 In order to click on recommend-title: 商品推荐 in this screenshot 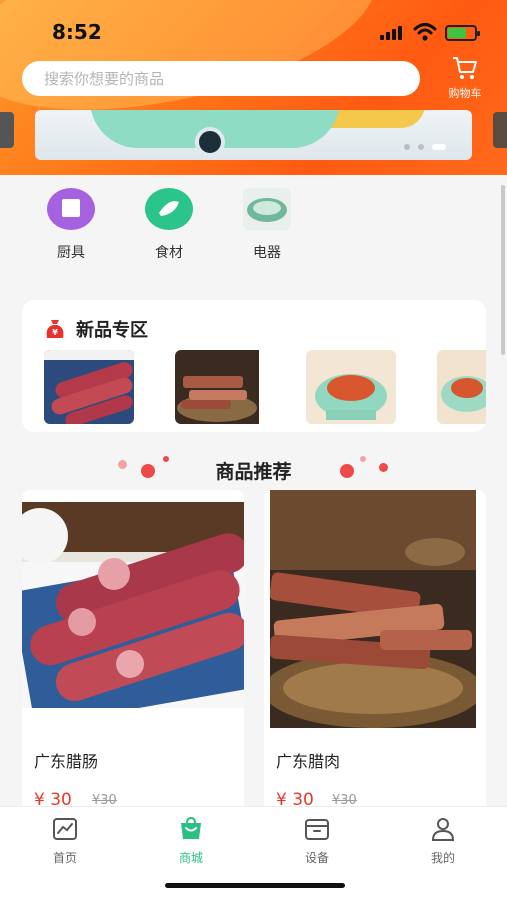, I will do `click(253, 472)`.